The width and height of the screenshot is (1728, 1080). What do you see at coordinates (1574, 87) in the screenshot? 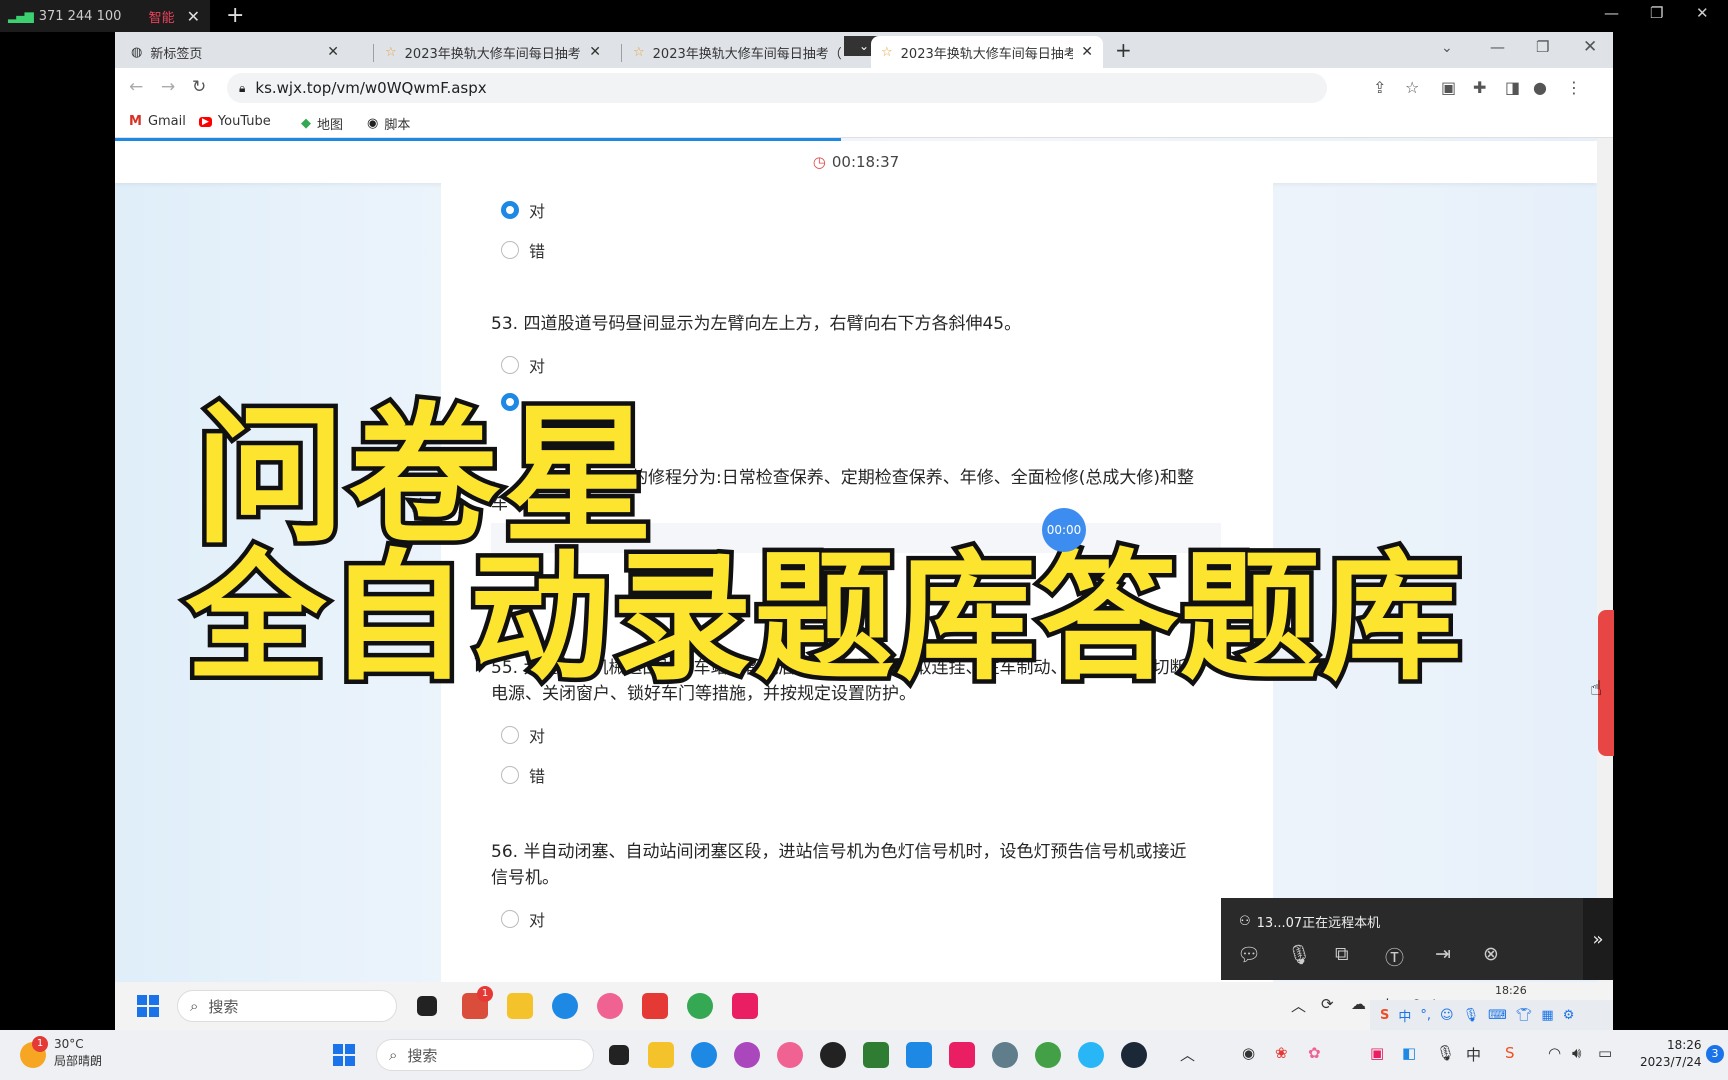
I see `menu-kebab-icon: ⋮` at bounding box center [1574, 87].